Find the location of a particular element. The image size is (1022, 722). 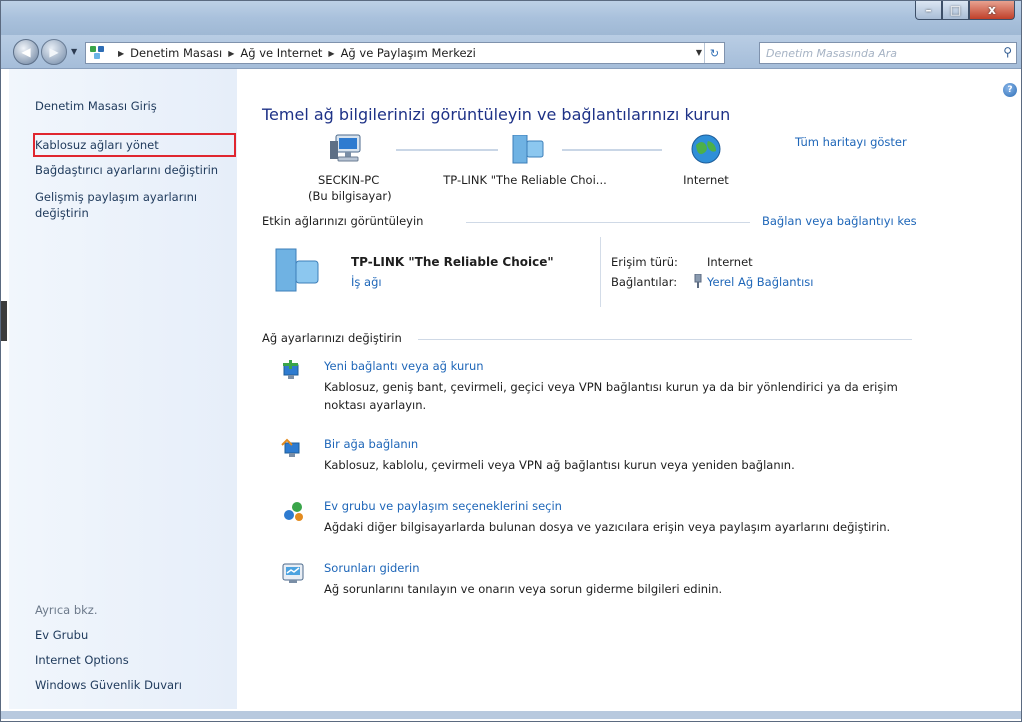

full-map-link: Tüm haritayı göster is located at coordinates (851, 142).